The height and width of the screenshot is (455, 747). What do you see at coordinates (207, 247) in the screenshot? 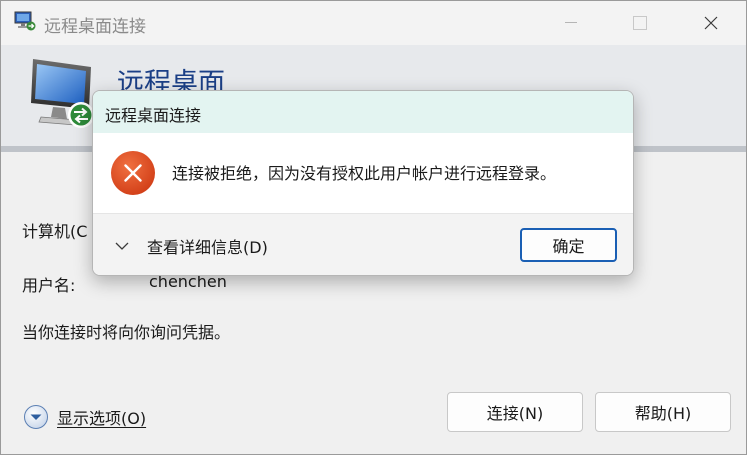
I see `view-details-label: 查看详细信息(D)` at bounding box center [207, 247].